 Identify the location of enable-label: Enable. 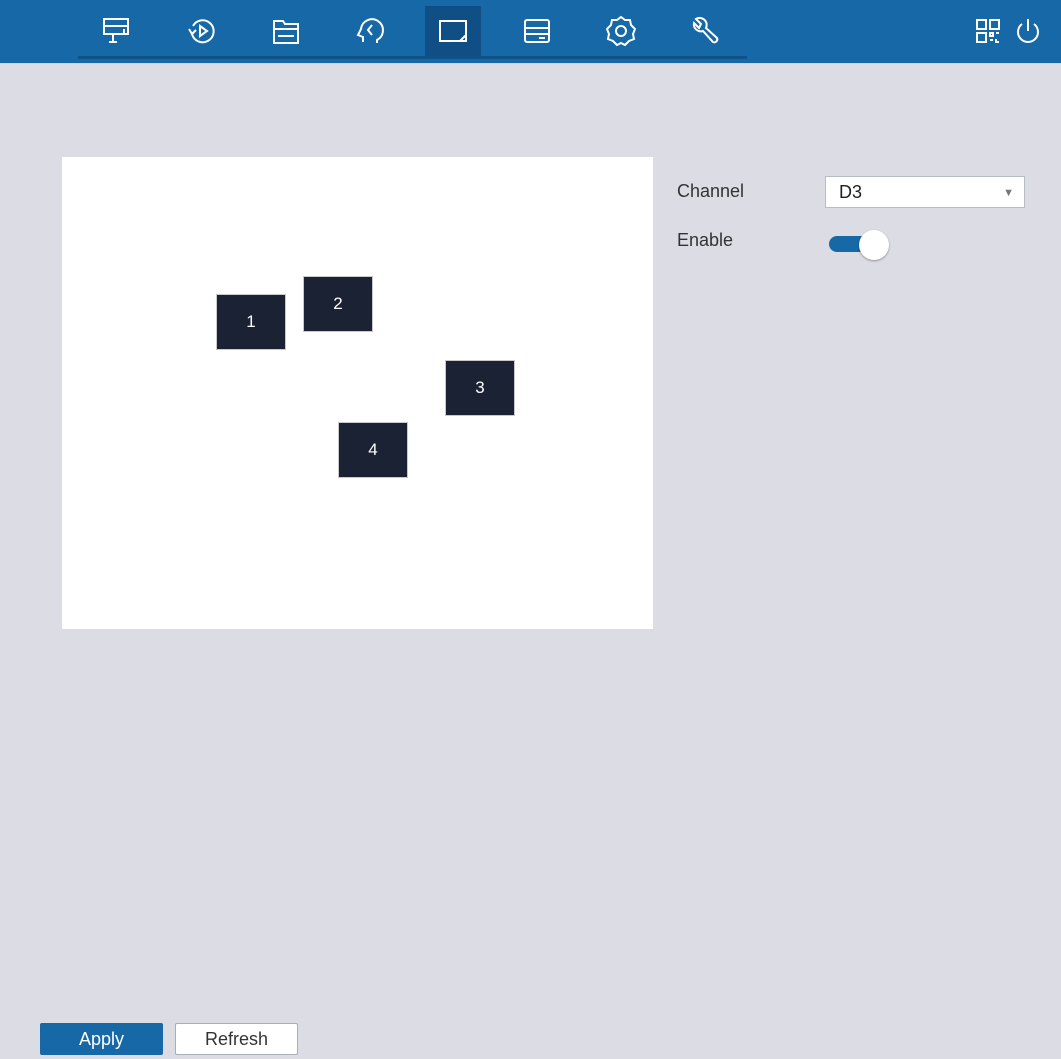
(705, 240).